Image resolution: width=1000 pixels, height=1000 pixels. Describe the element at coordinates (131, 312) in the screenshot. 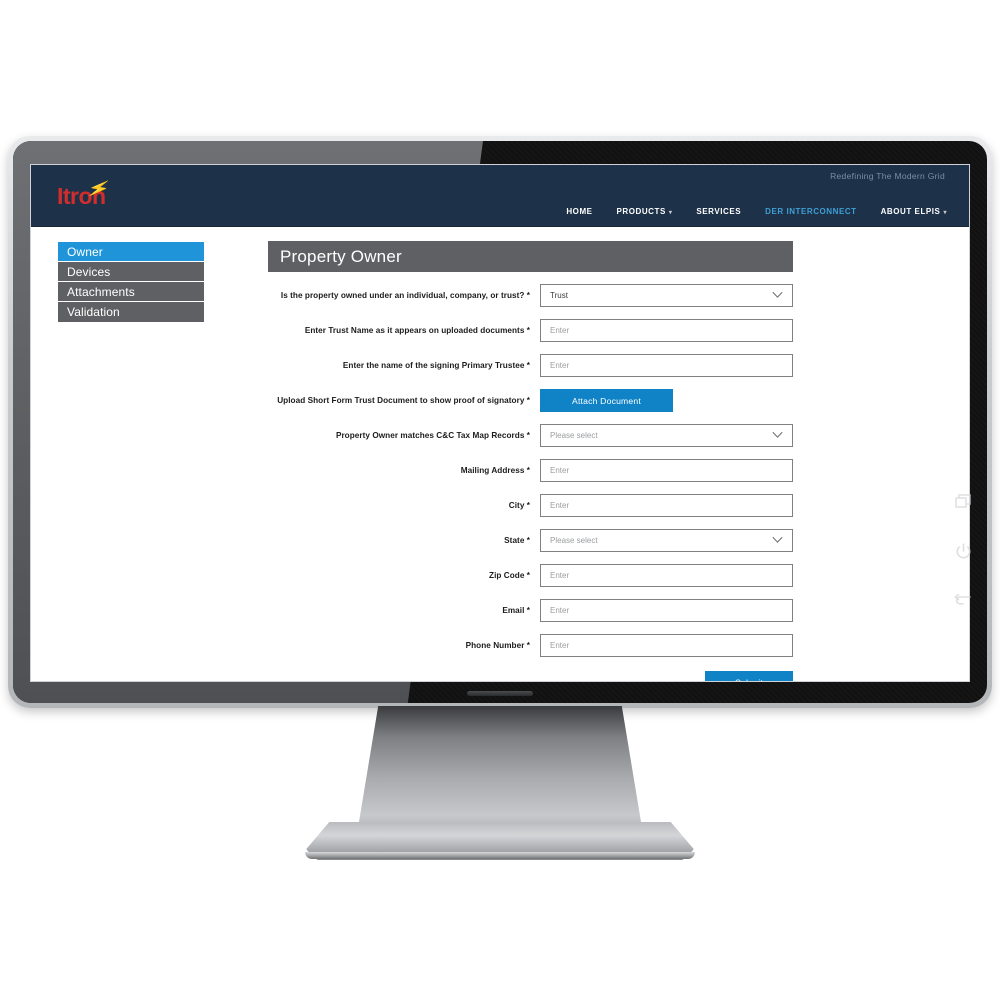

I see `sidebar-item-validation: Validation` at that location.